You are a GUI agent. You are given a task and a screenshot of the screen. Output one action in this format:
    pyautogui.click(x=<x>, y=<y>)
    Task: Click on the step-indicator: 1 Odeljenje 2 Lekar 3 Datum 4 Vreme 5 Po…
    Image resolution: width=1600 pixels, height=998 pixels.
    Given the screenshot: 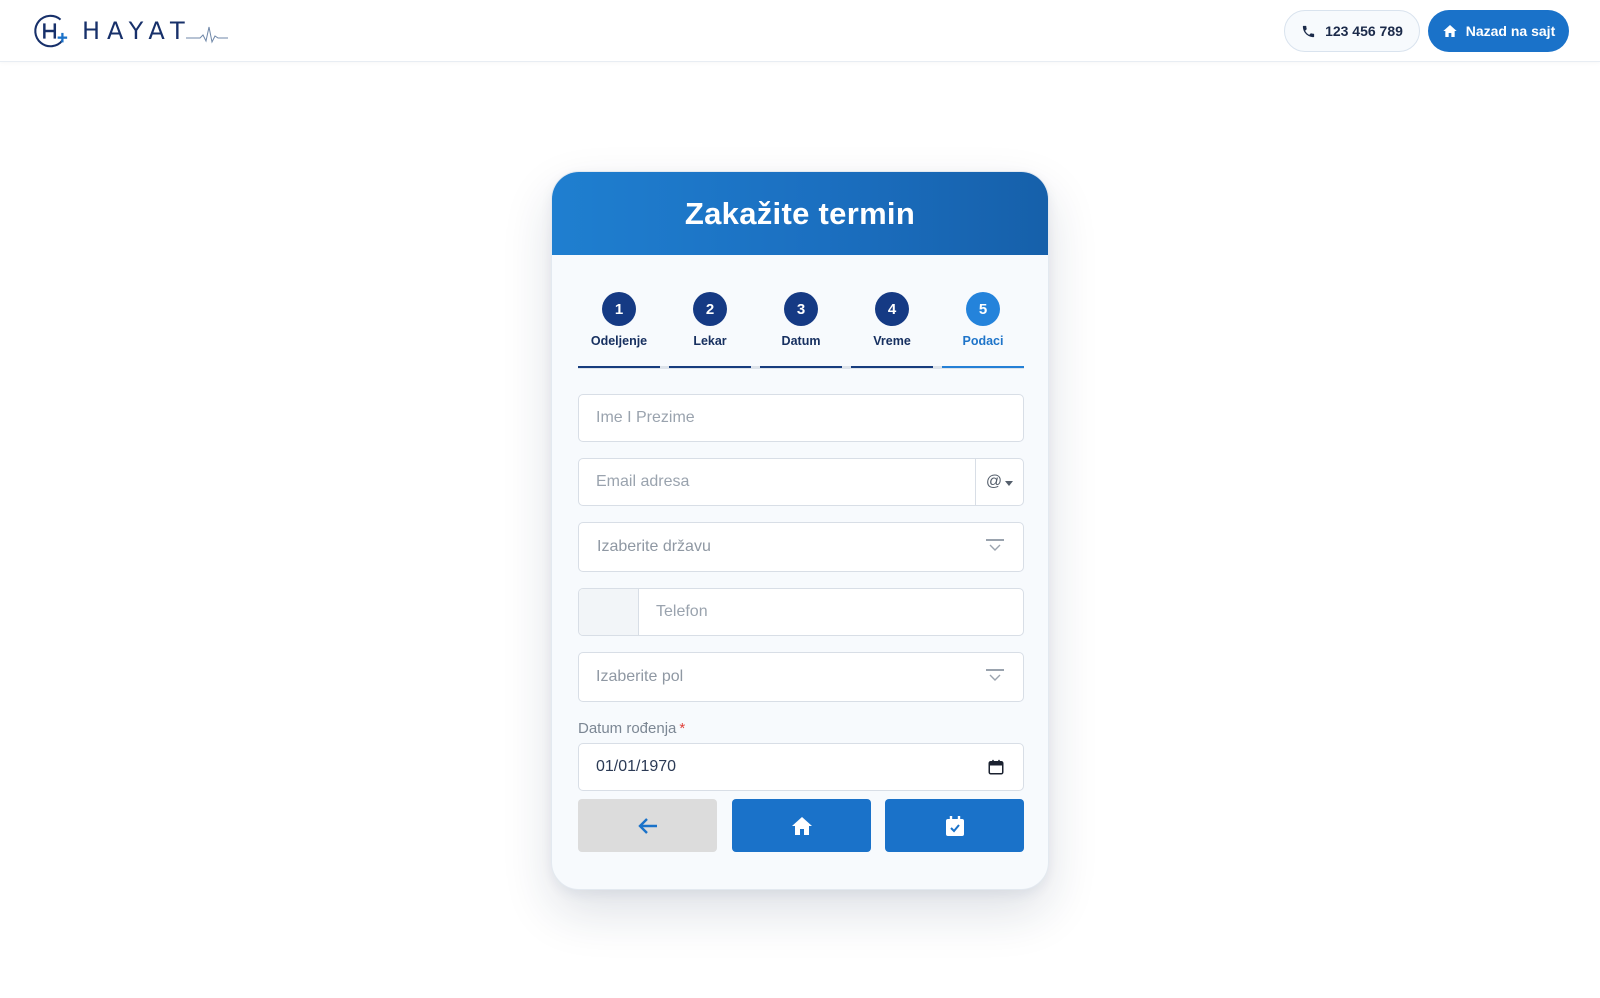 What is the action you would take?
    pyautogui.click(x=801, y=330)
    